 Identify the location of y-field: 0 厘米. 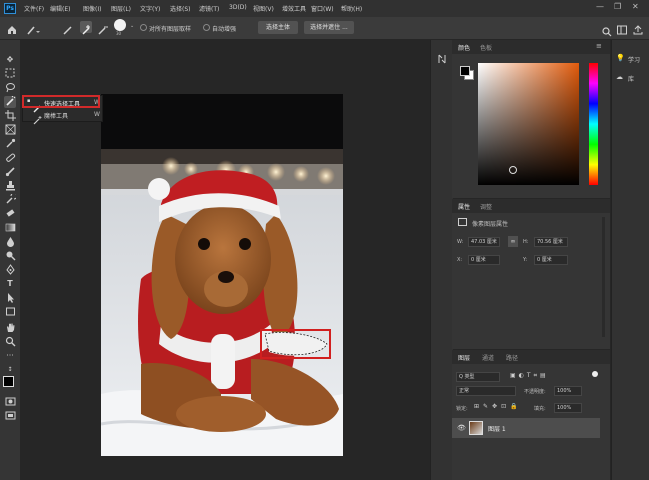
(551, 260).